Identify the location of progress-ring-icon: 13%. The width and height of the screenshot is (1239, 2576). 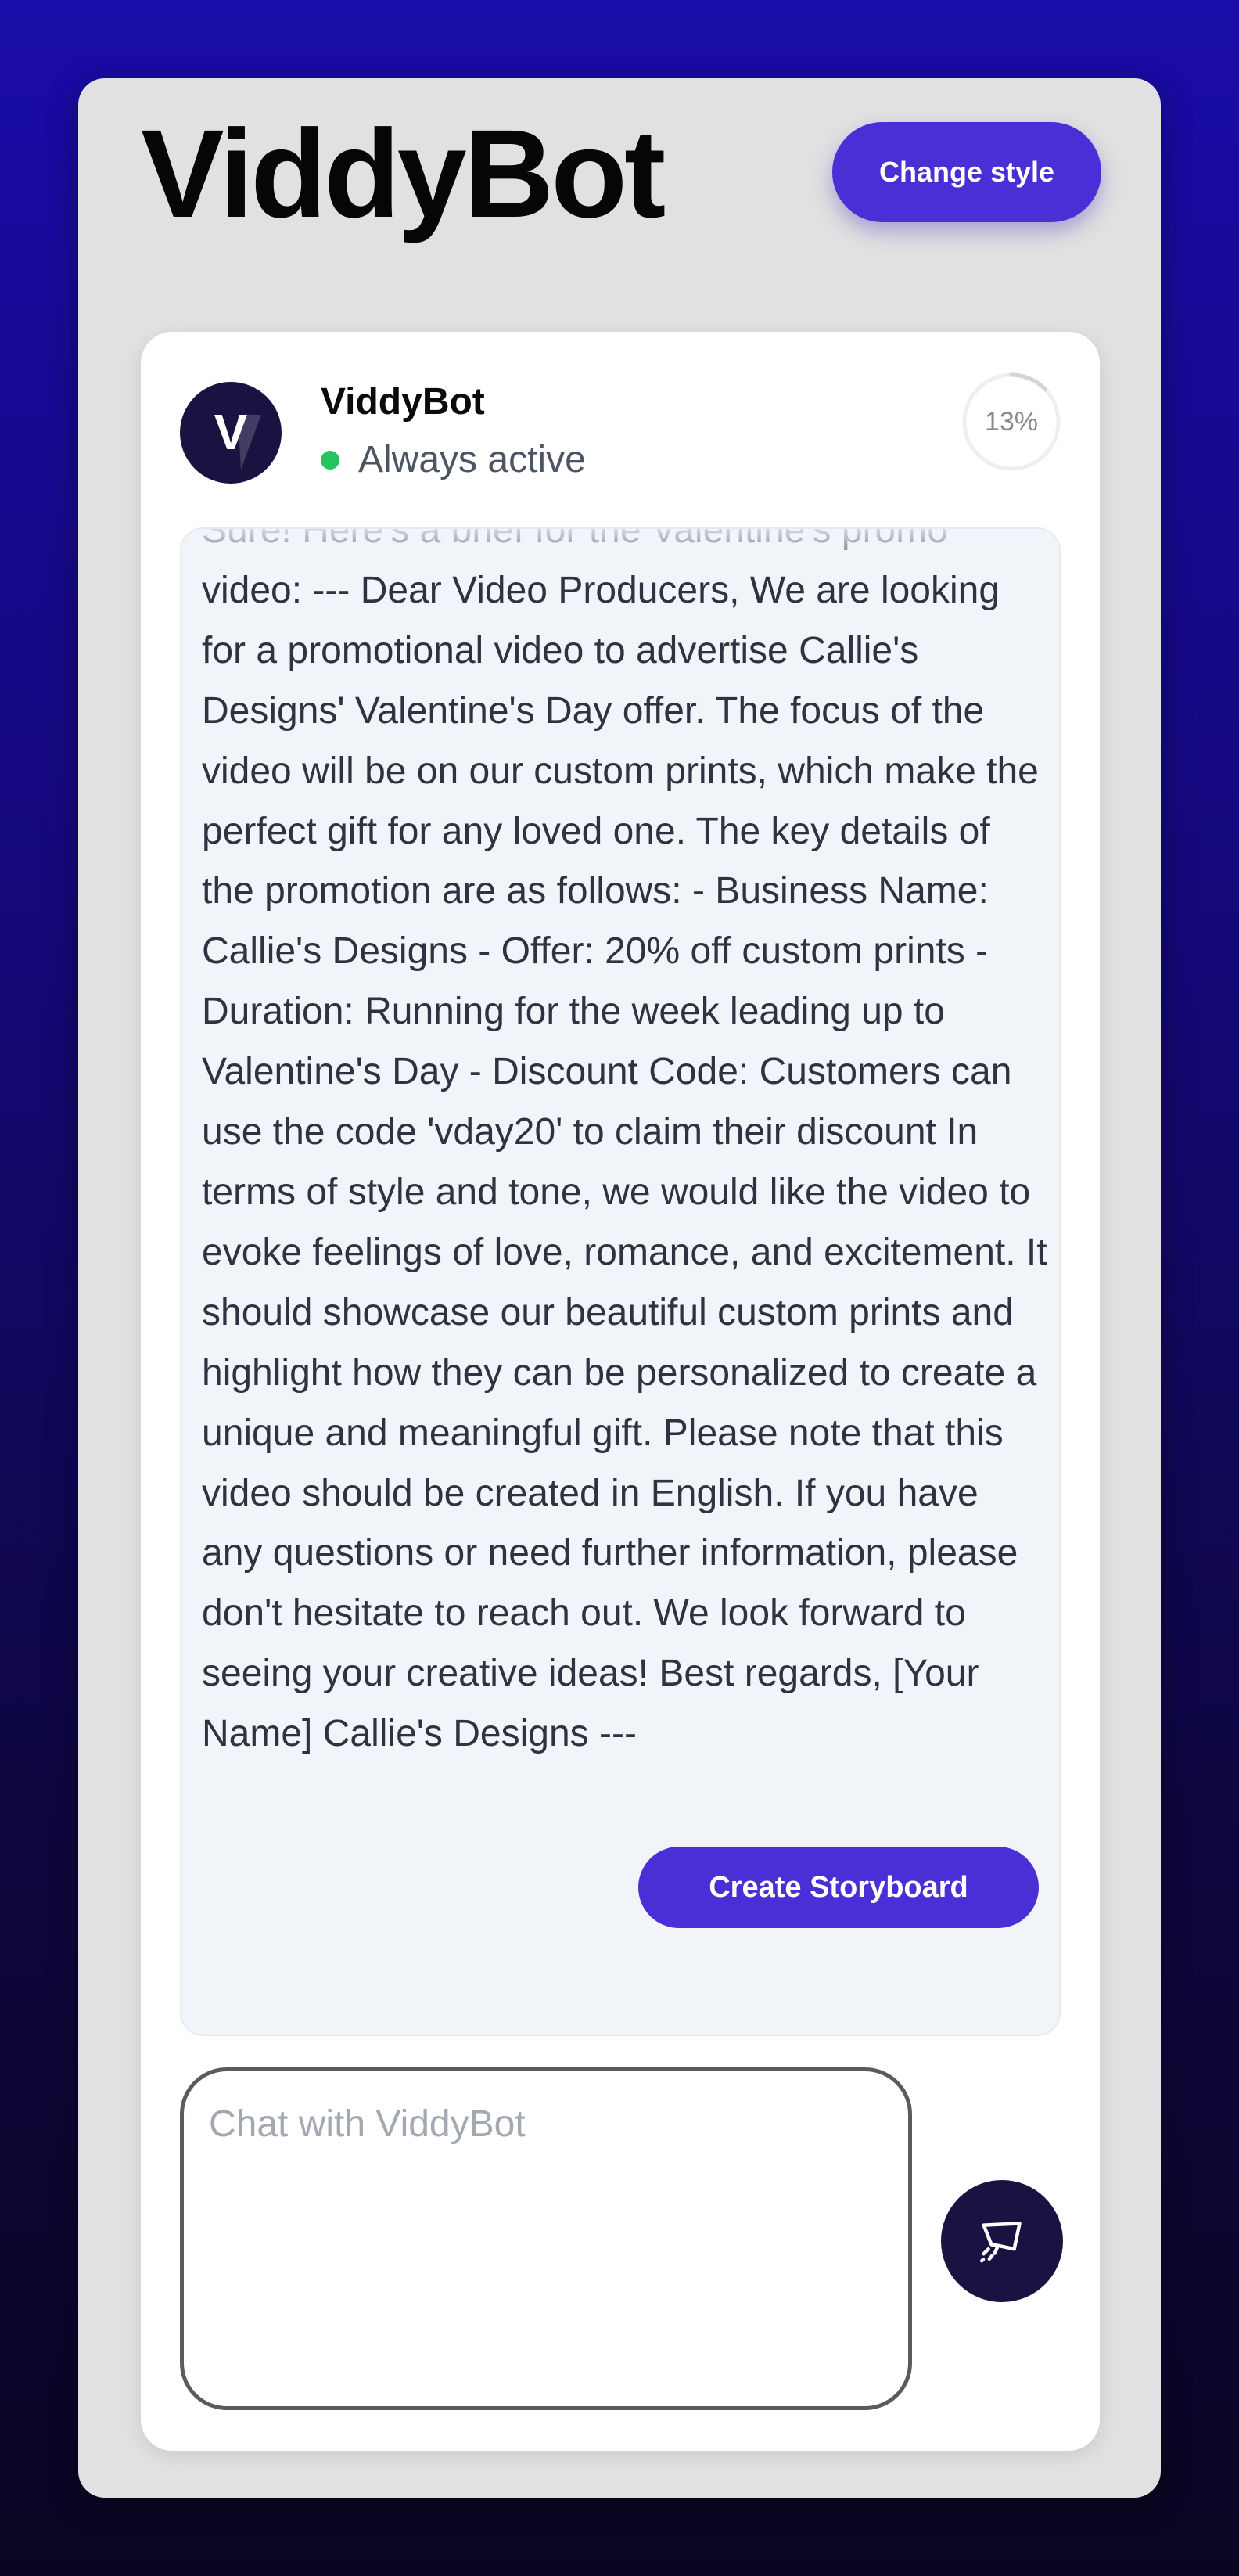
(1011, 422).